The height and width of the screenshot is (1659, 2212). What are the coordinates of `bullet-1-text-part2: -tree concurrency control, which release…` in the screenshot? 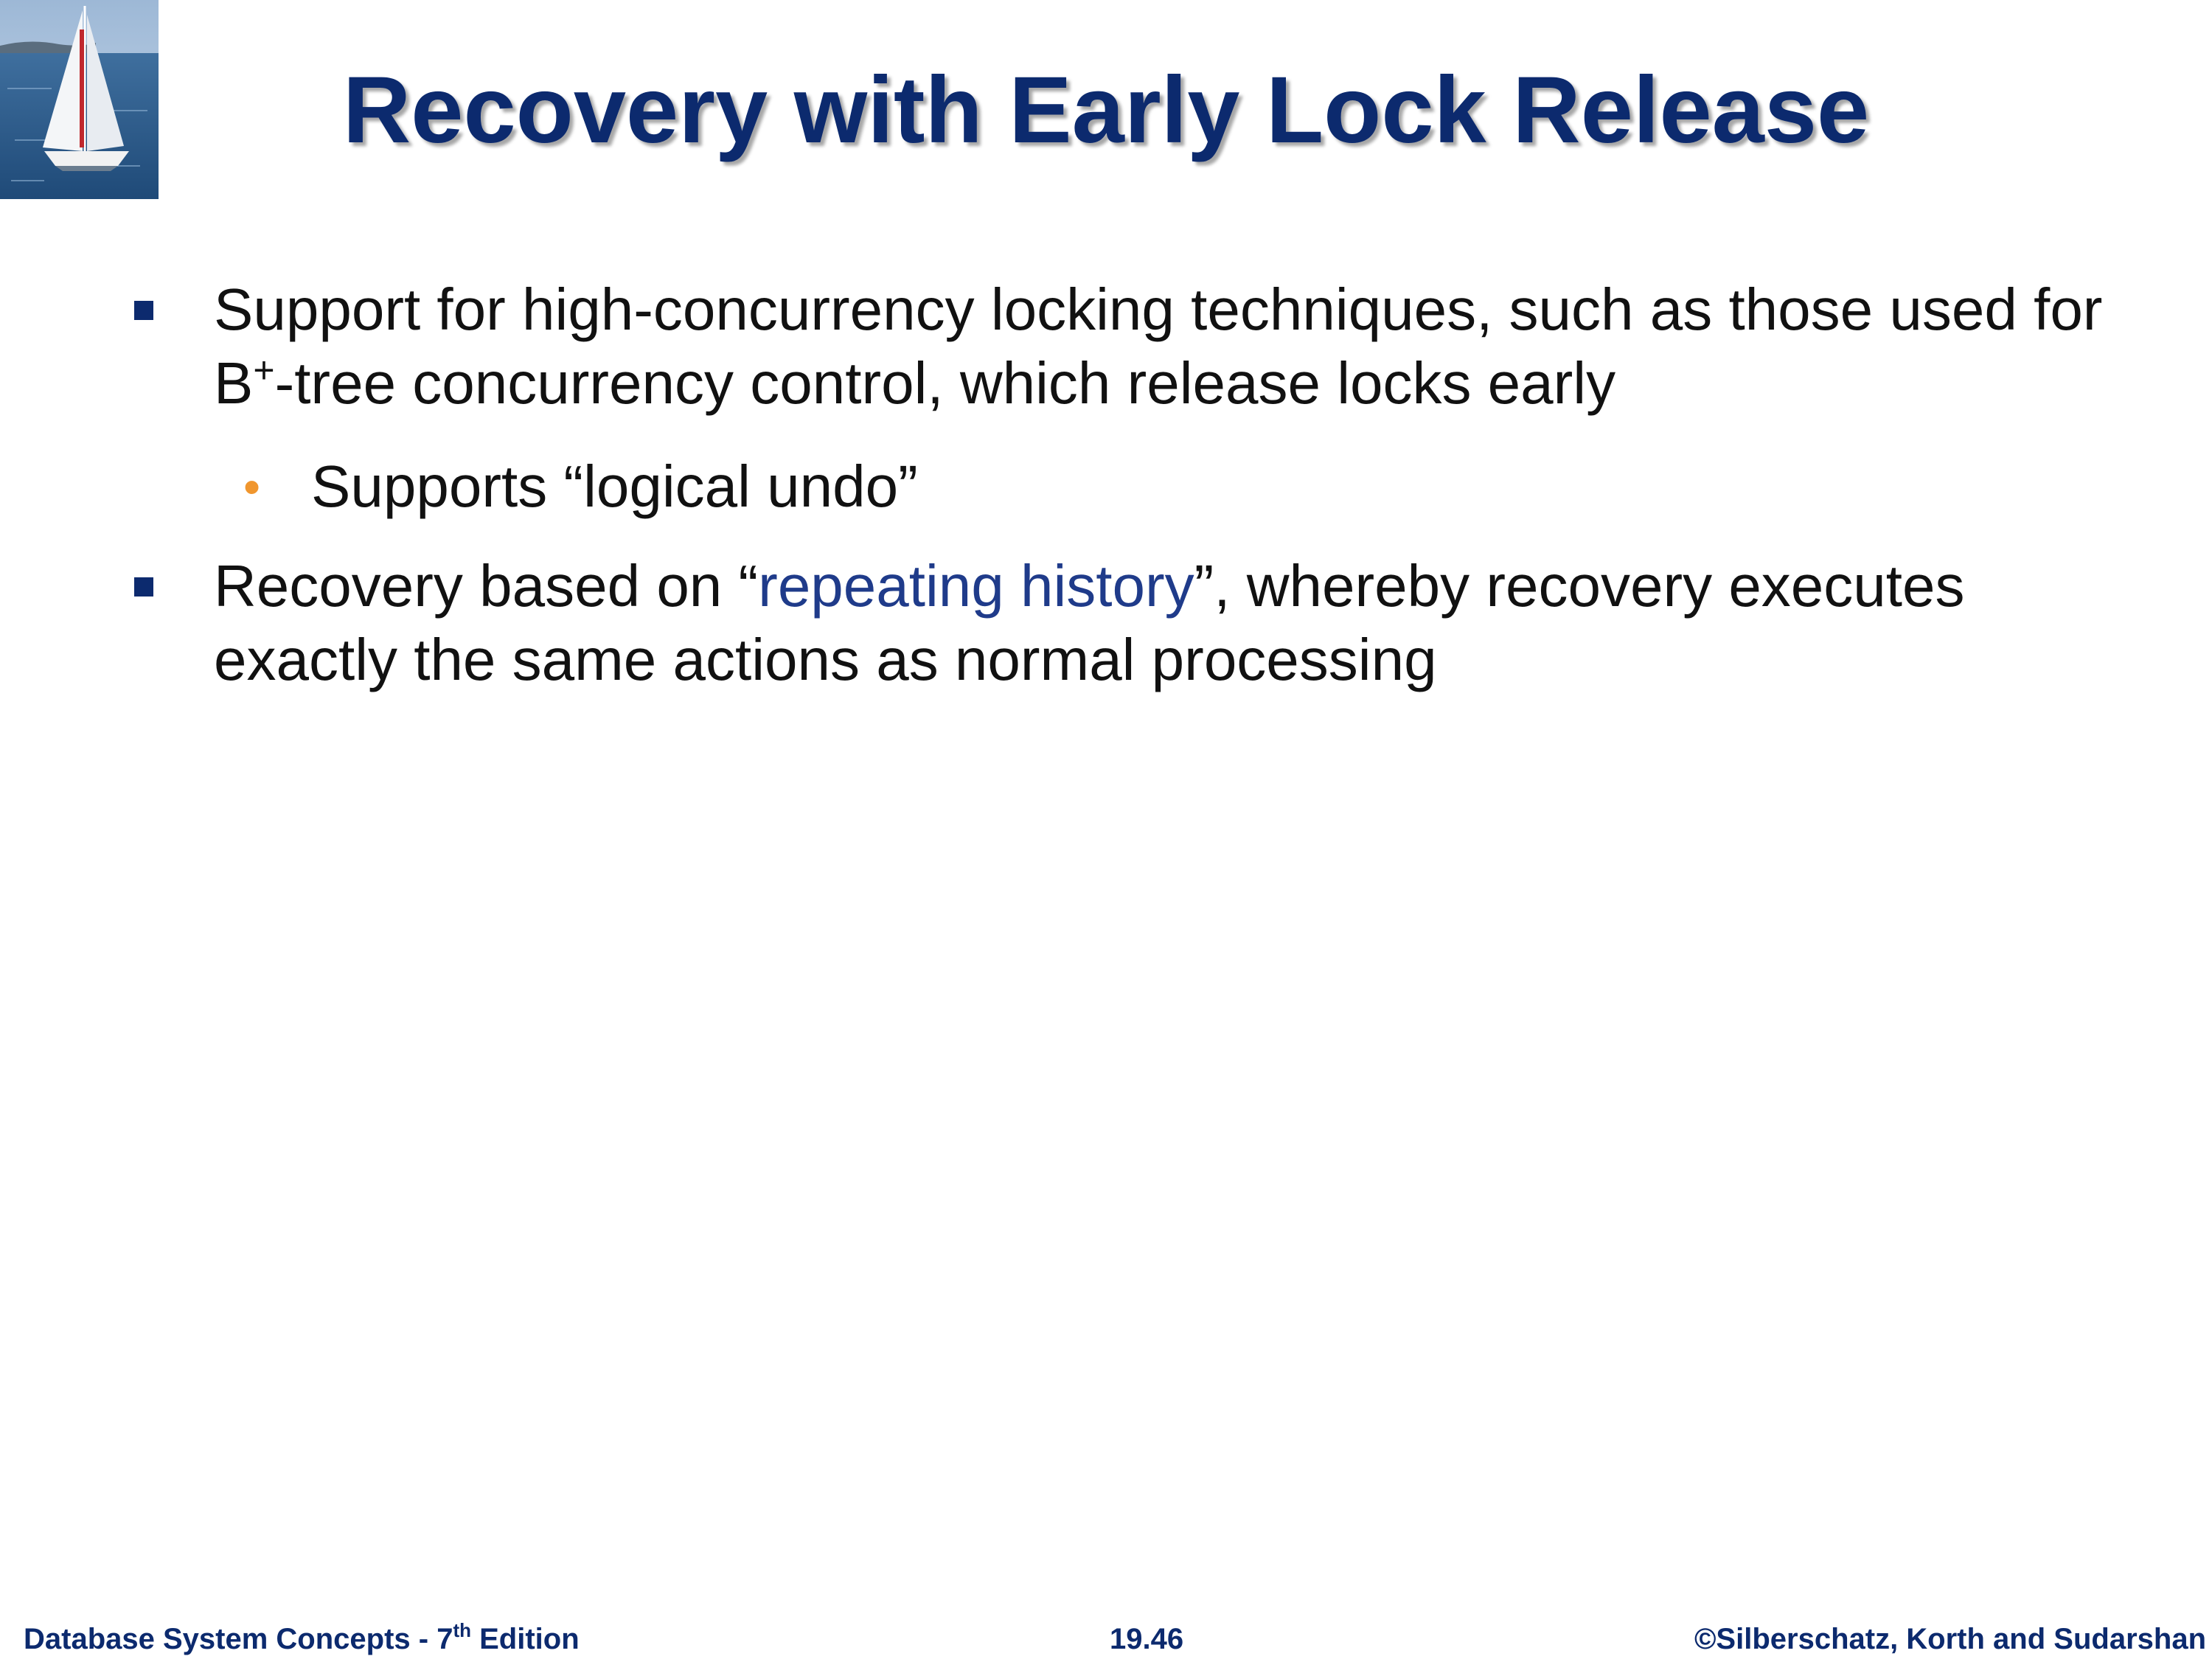 It's located at (945, 383).